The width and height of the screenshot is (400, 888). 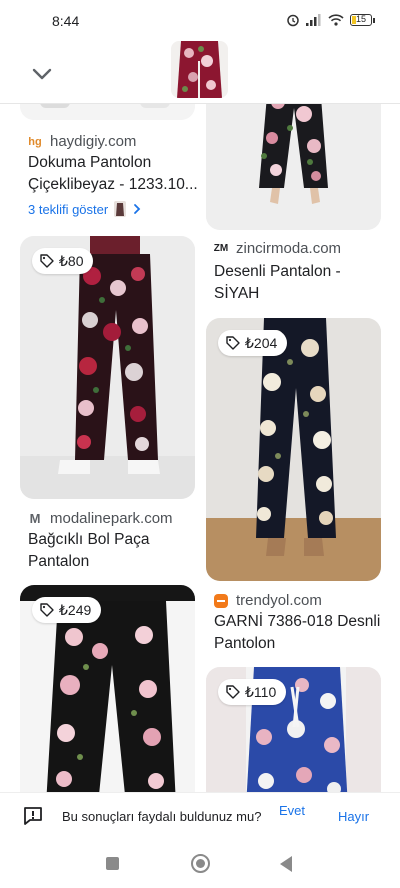 I want to click on header, so click(x=200, y=72).